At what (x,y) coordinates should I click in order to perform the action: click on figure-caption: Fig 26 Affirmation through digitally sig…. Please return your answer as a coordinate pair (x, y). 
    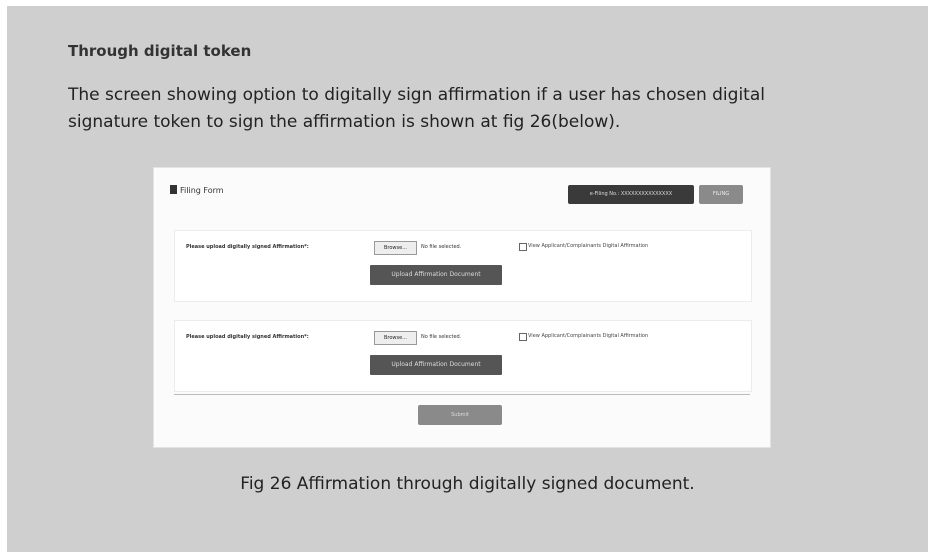
    Looking at the image, I should click on (467, 484).